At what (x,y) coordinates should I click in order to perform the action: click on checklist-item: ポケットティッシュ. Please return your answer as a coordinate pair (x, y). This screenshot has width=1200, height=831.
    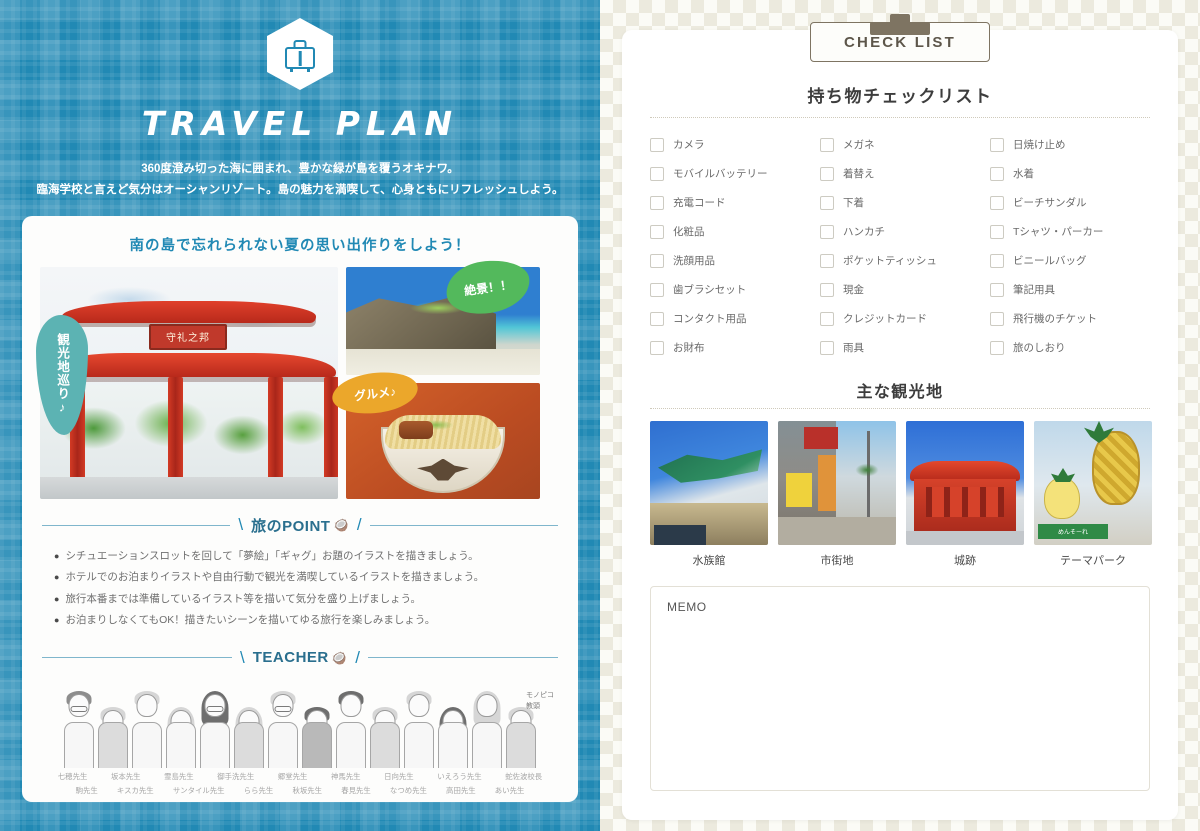
    Looking at the image, I should click on (900, 260).